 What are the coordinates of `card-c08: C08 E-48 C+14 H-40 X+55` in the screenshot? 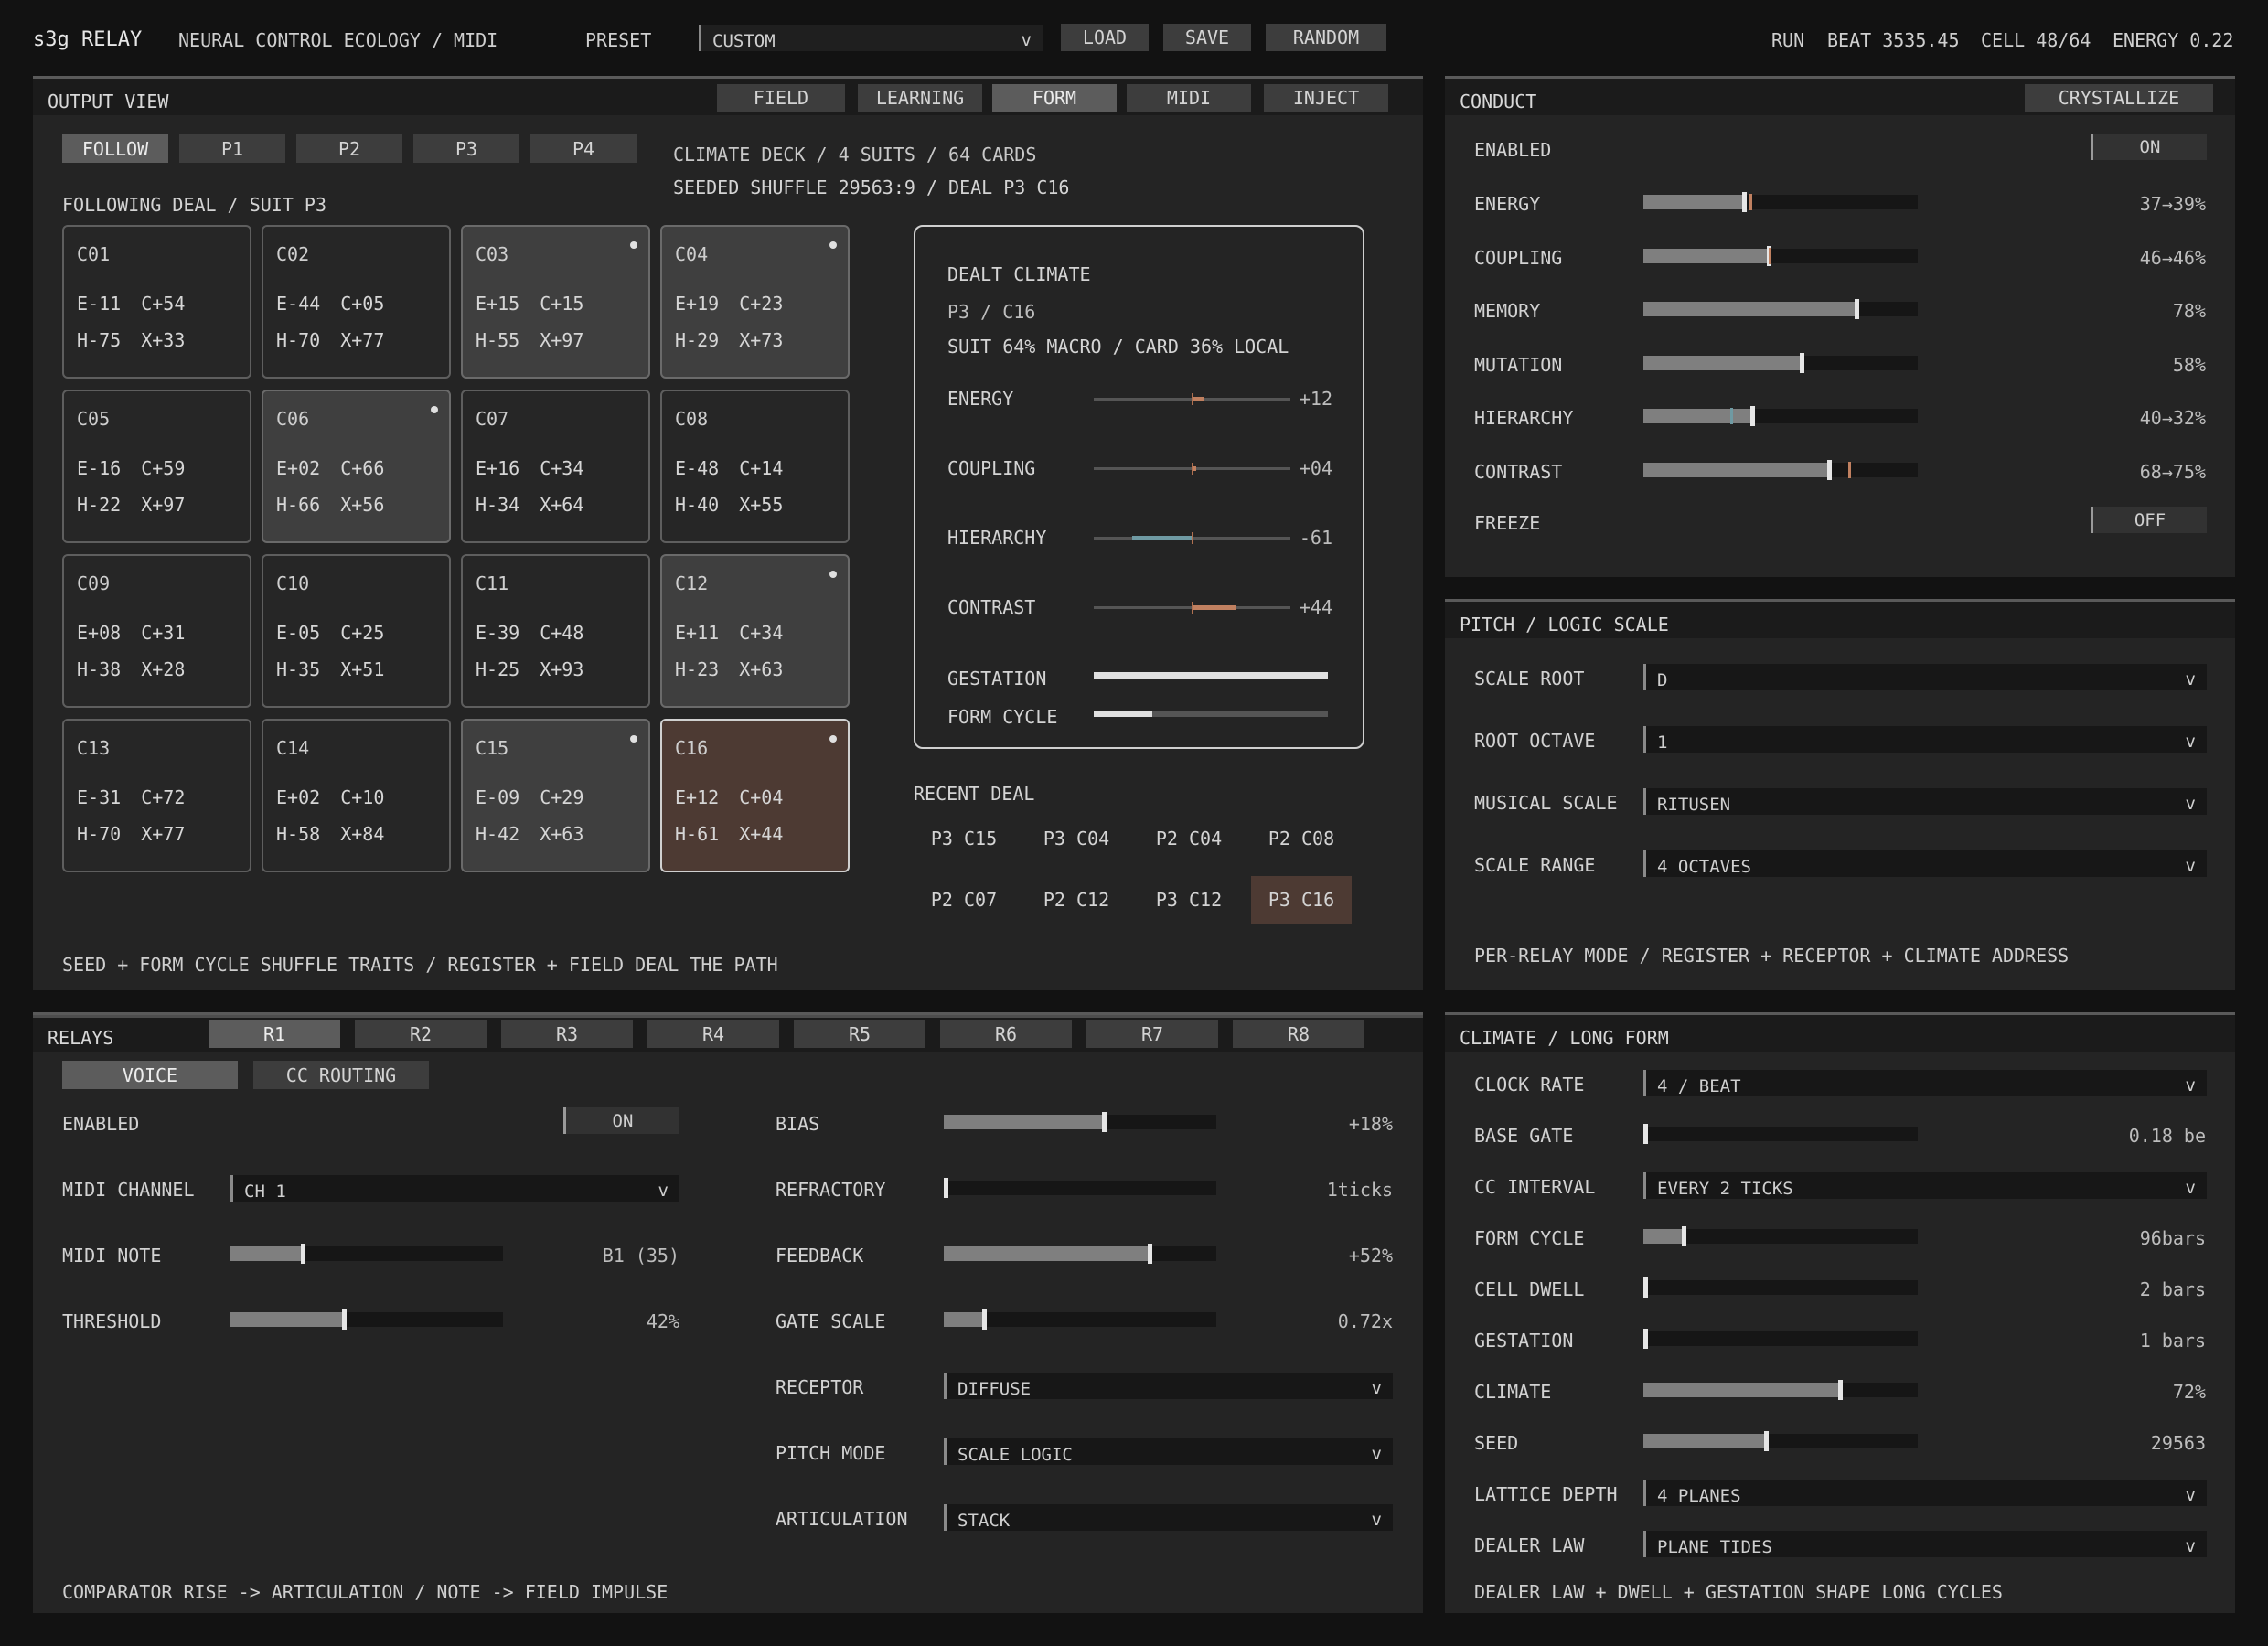 It's located at (755, 466).